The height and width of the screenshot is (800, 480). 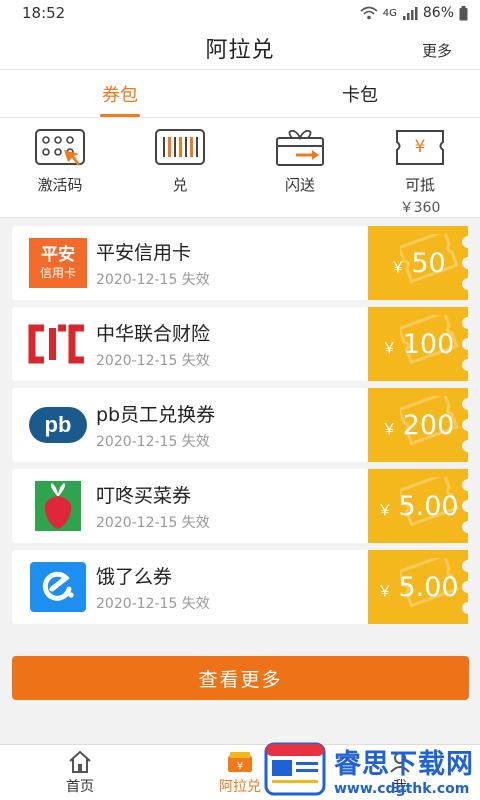 What do you see at coordinates (58, 255) in the screenshot?
I see `logo-text: 平安` at bounding box center [58, 255].